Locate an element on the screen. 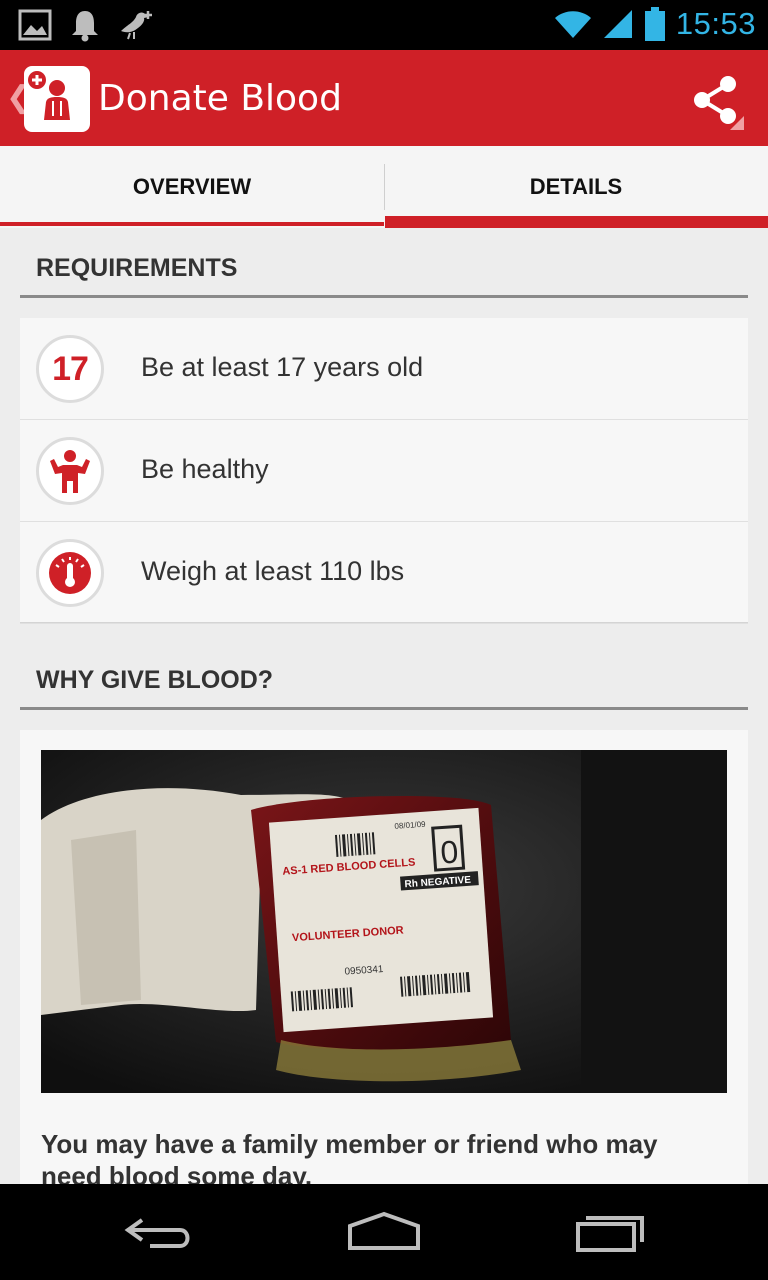 Image resolution: width=768 pixels, height=1280 pixels. age-17-text: 17 is located at coordinates (70, 368).